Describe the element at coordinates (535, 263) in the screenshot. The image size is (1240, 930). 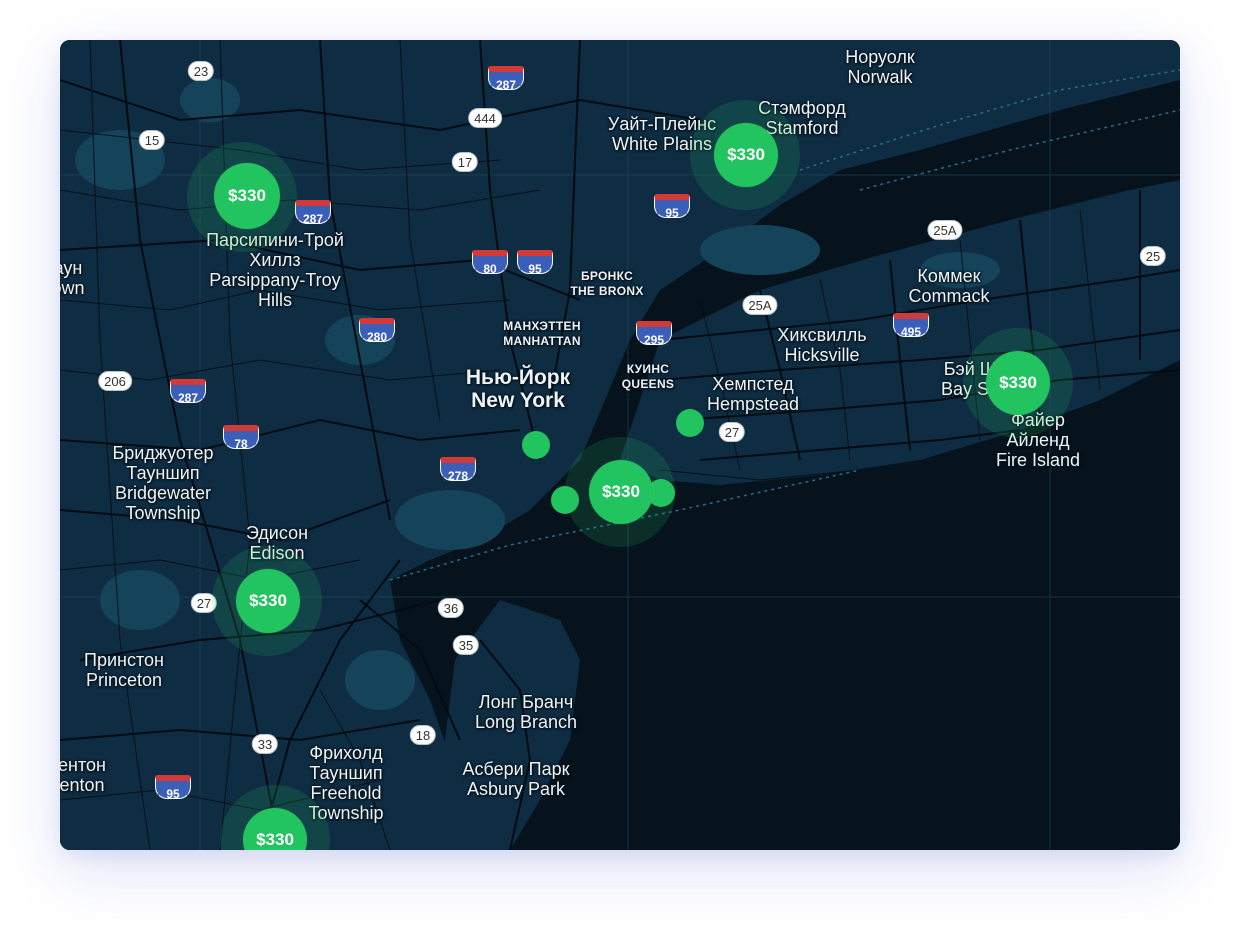
I see `interstate-shield-95-mid: 95` at that location.